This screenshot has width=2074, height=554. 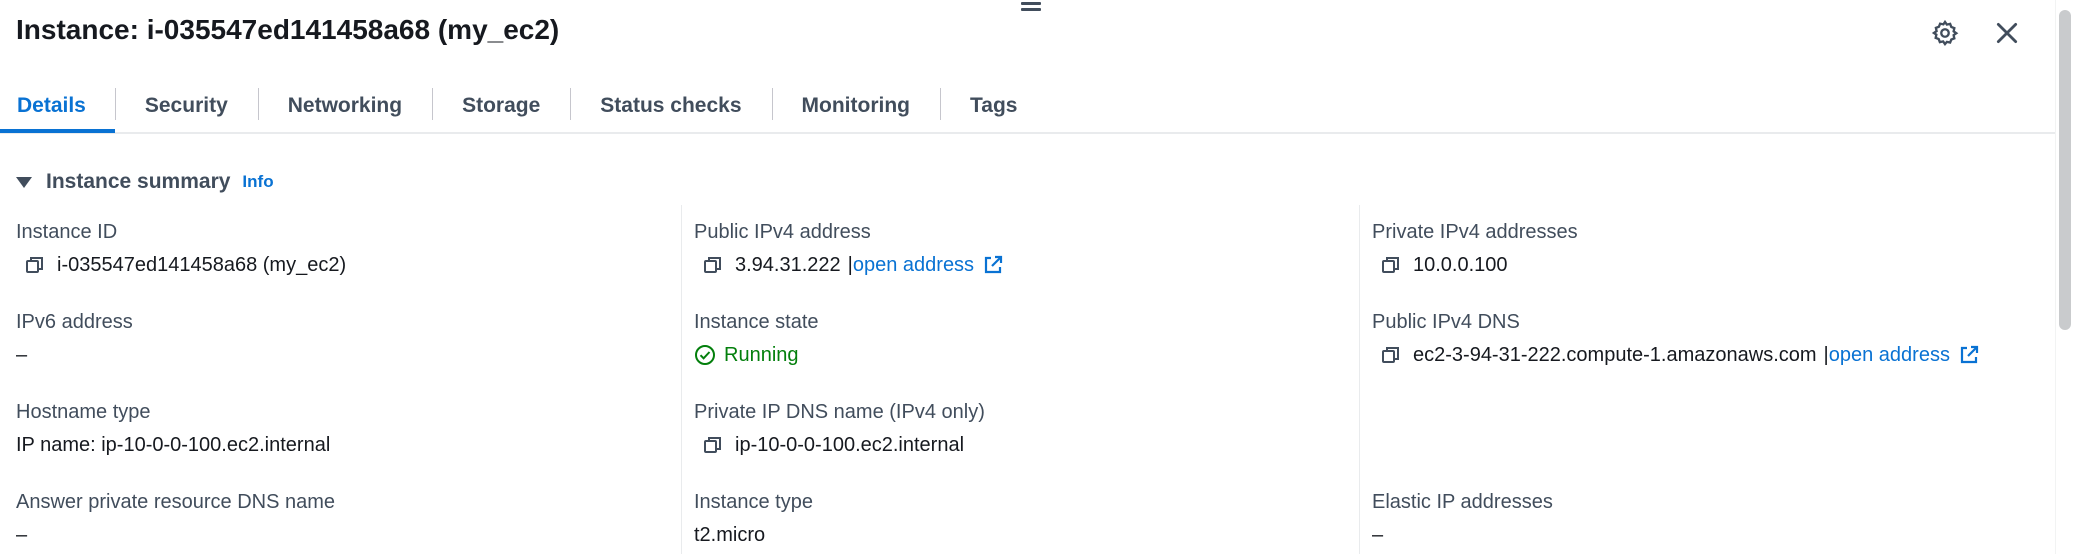 What do you see at coordinates (1462, 502) in the screenshot?
I see `field-label: Elastic IP addresses` at bounding box center [1462, 502].